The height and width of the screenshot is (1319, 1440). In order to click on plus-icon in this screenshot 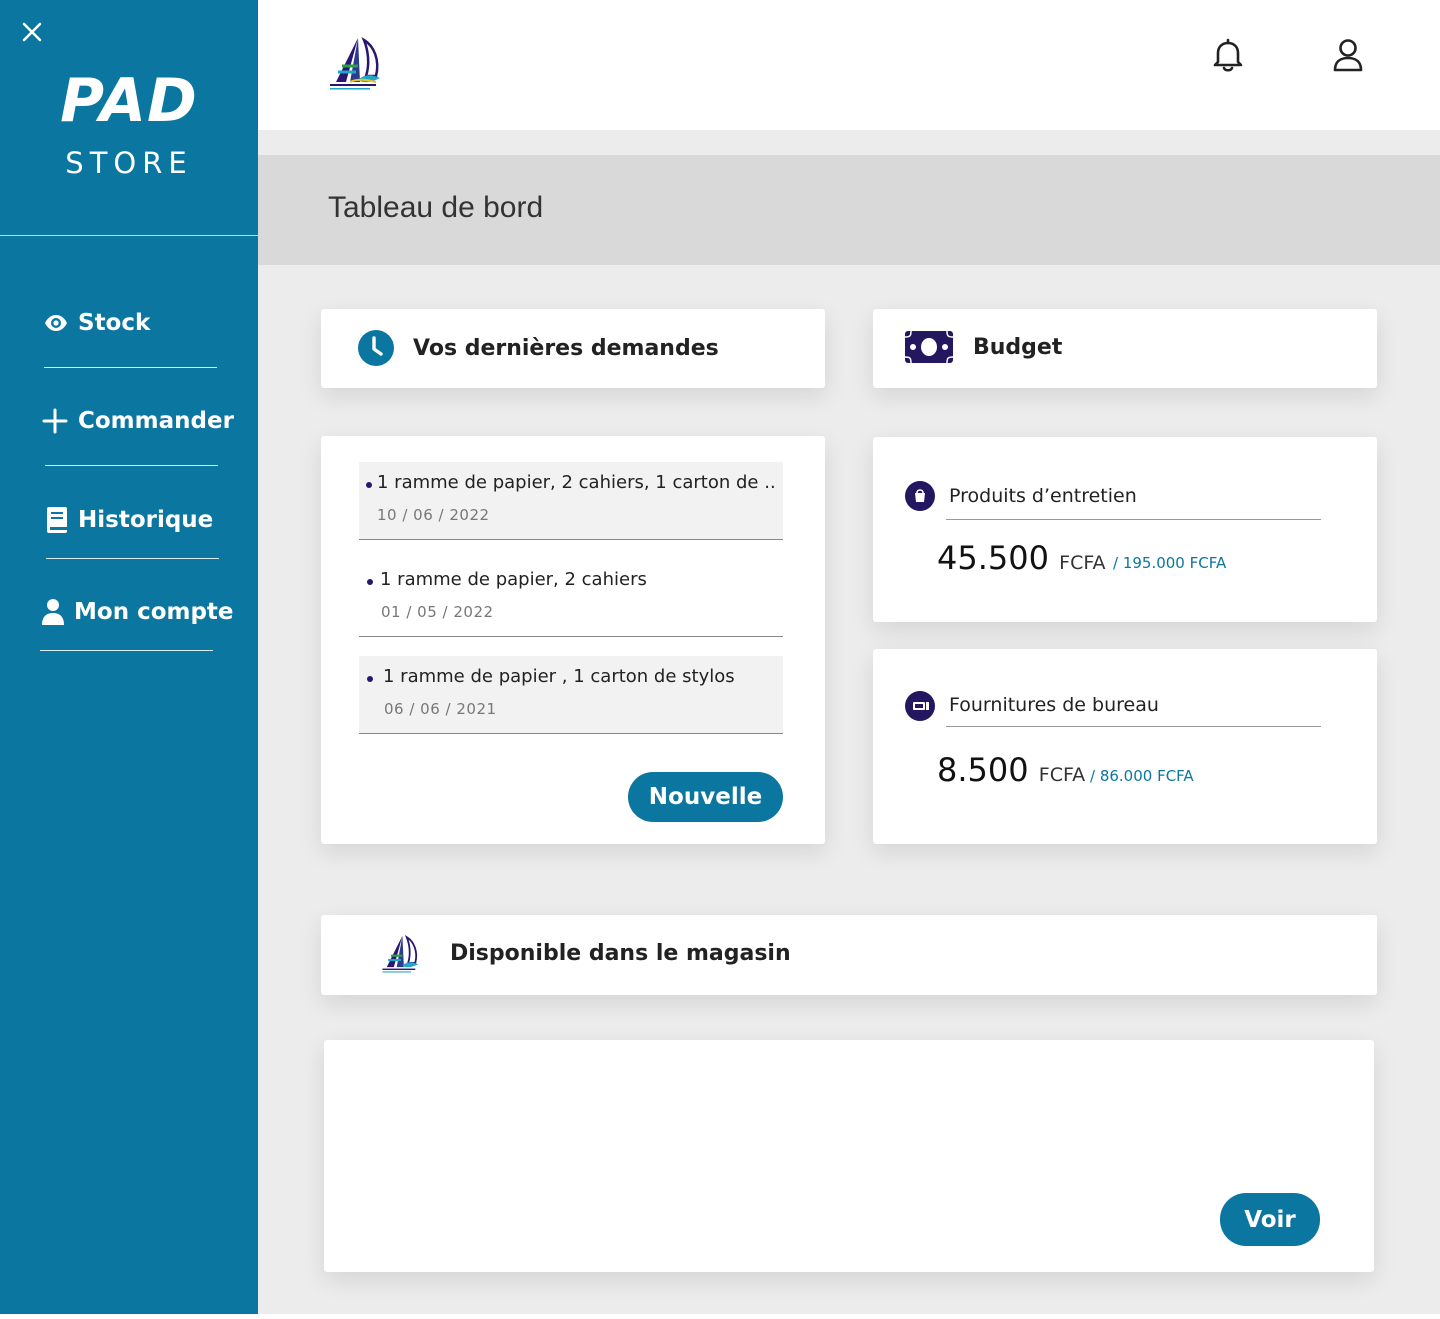, I will do `click(55, 421)`.